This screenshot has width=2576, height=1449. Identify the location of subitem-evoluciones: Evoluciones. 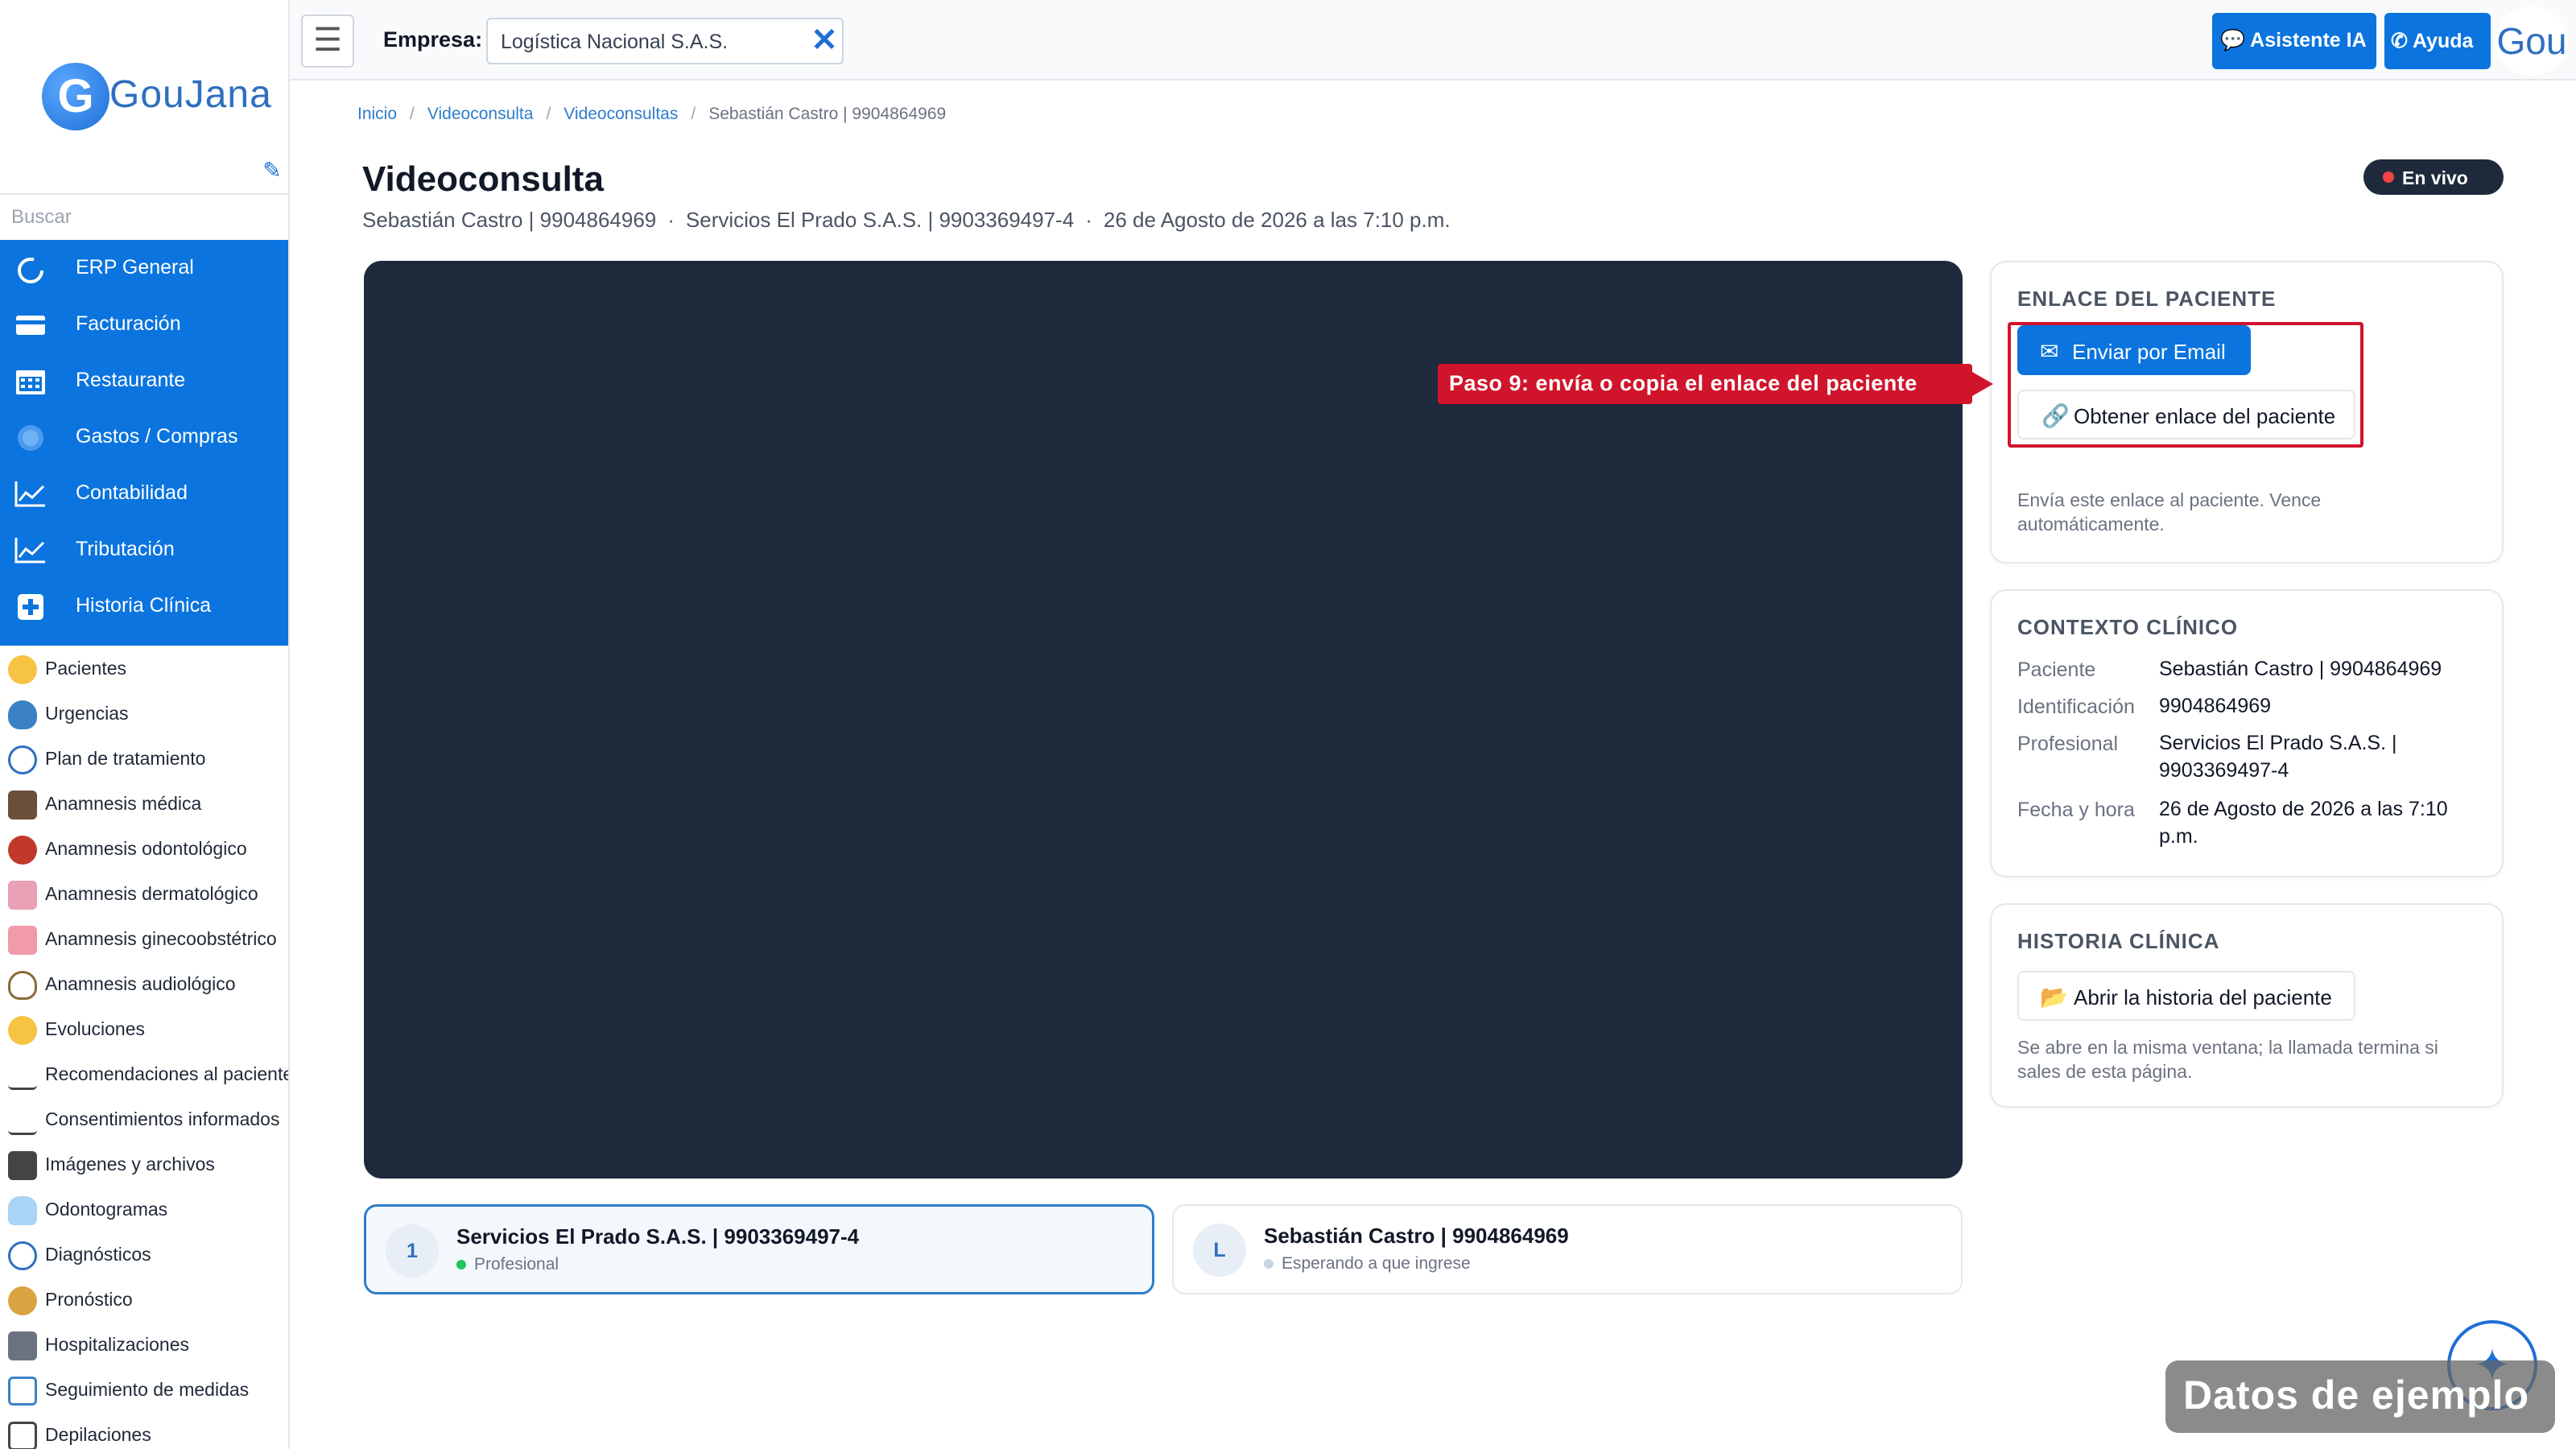
(144, 1028).